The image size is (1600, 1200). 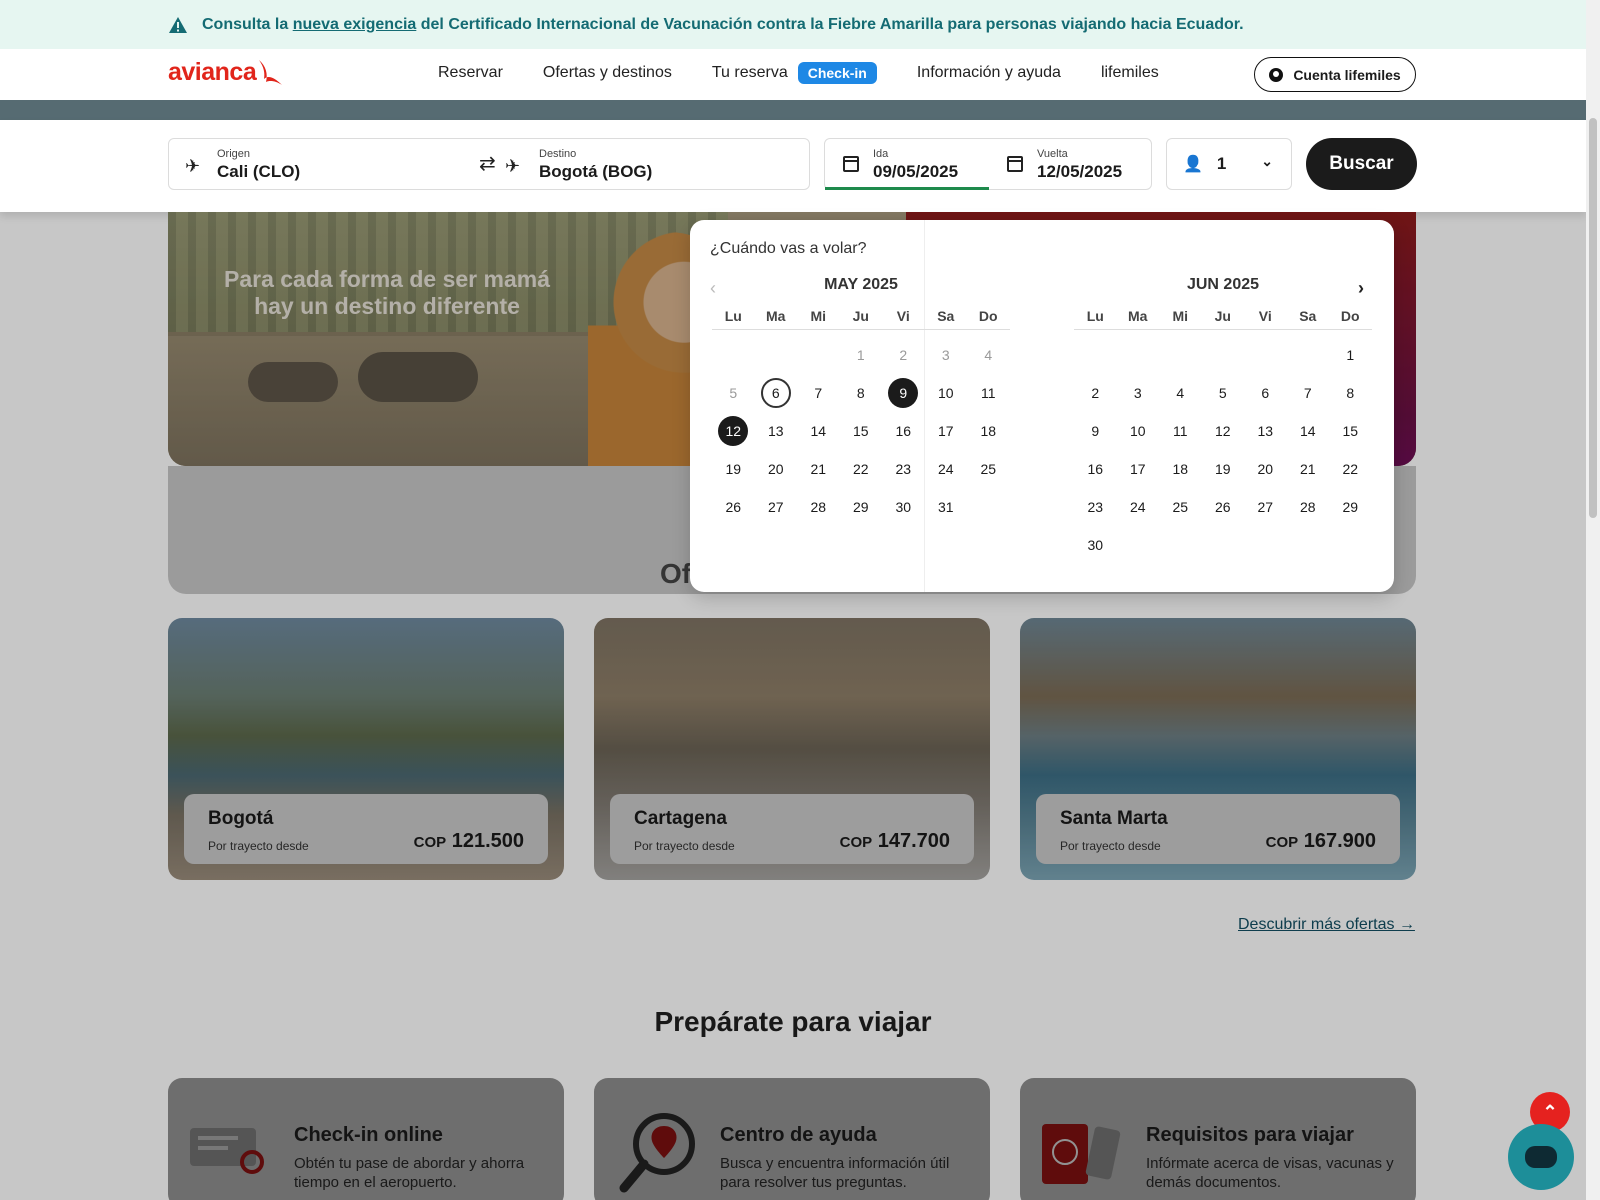 What do you see at coordinates (1229, 164) in the screenshot?
I see `passengers-selector: 👤 1 ⌄` at bounding box center [1229, 164].